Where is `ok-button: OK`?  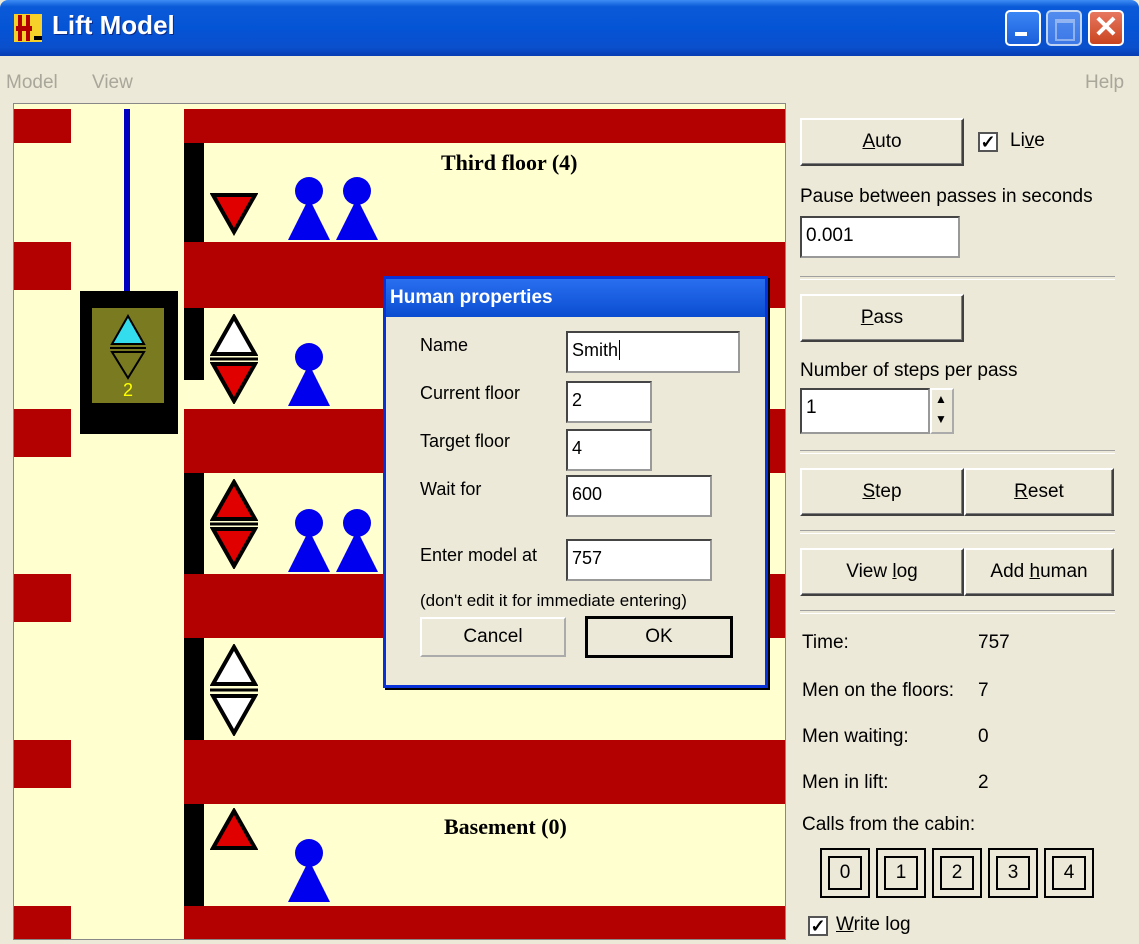 ok-button: OK is located at coordinates (659, 637).